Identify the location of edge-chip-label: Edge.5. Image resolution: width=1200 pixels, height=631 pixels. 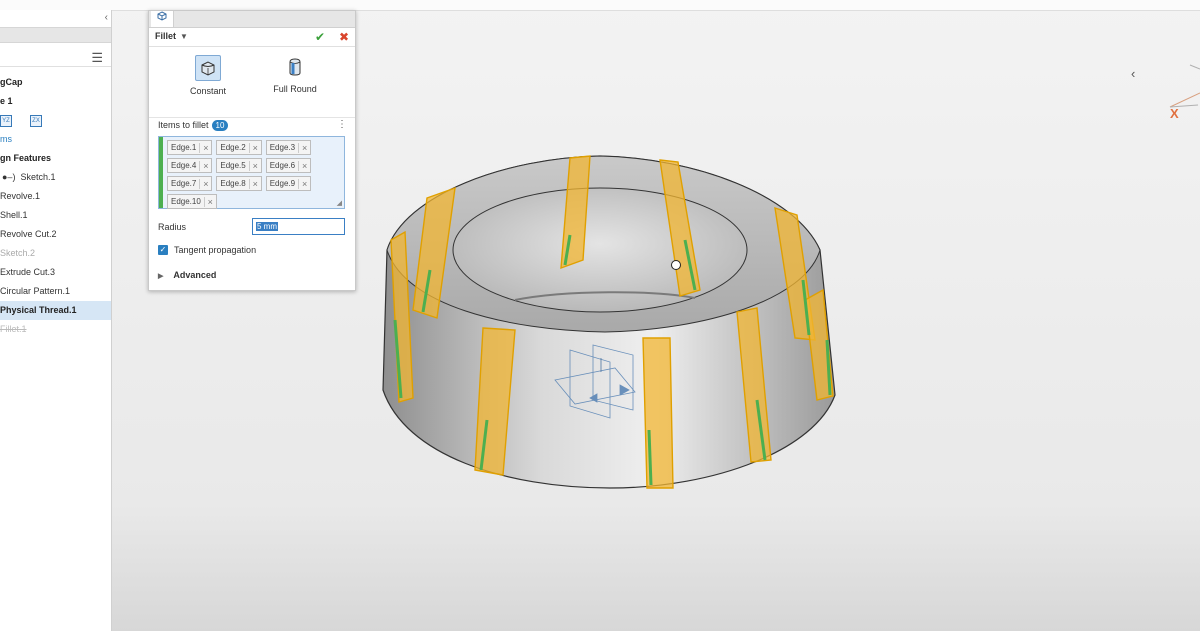
(233, 165).